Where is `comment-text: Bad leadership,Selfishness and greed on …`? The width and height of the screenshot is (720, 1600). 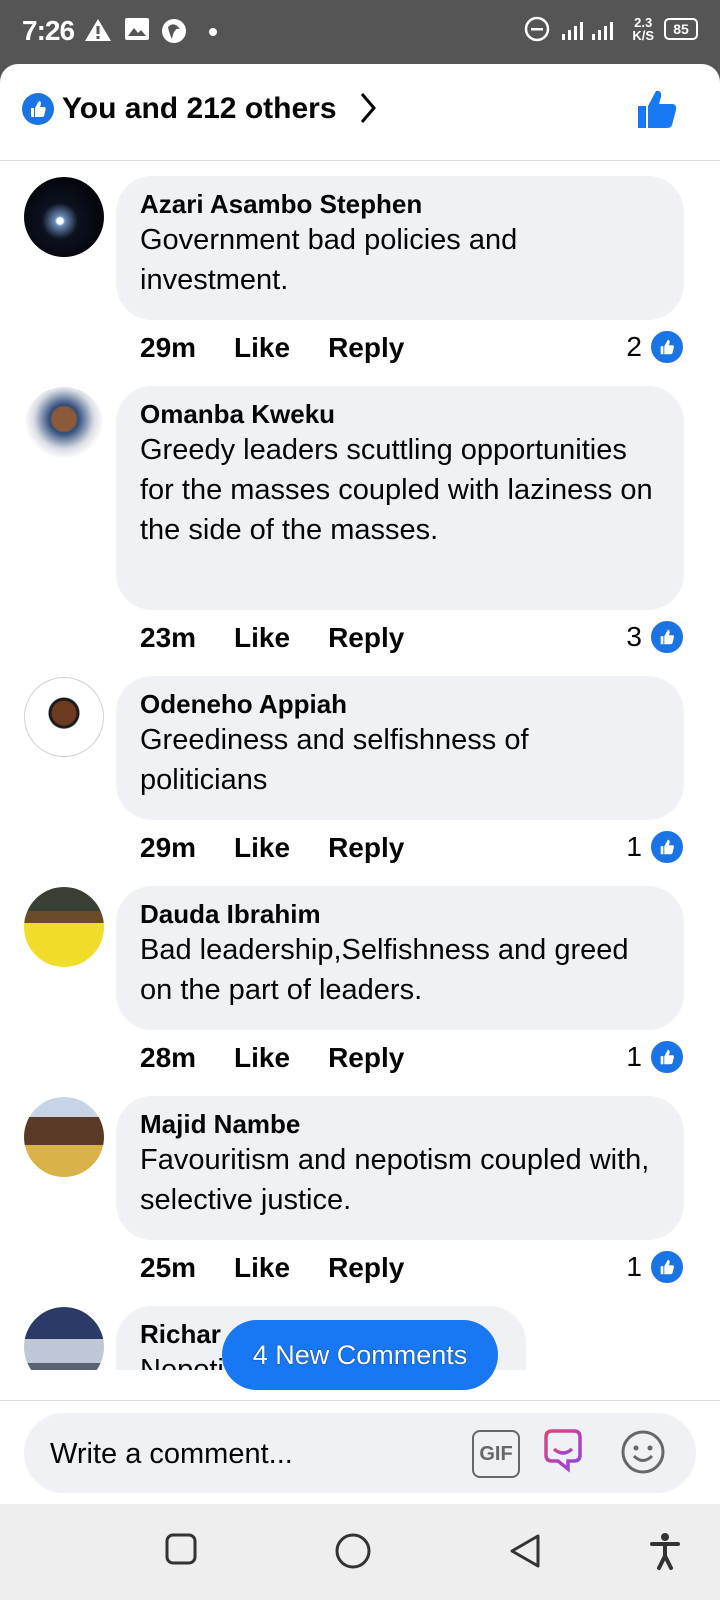 comment-text: Bad leadership,Selfishness and greed on … is located at coordinates (384, 970).